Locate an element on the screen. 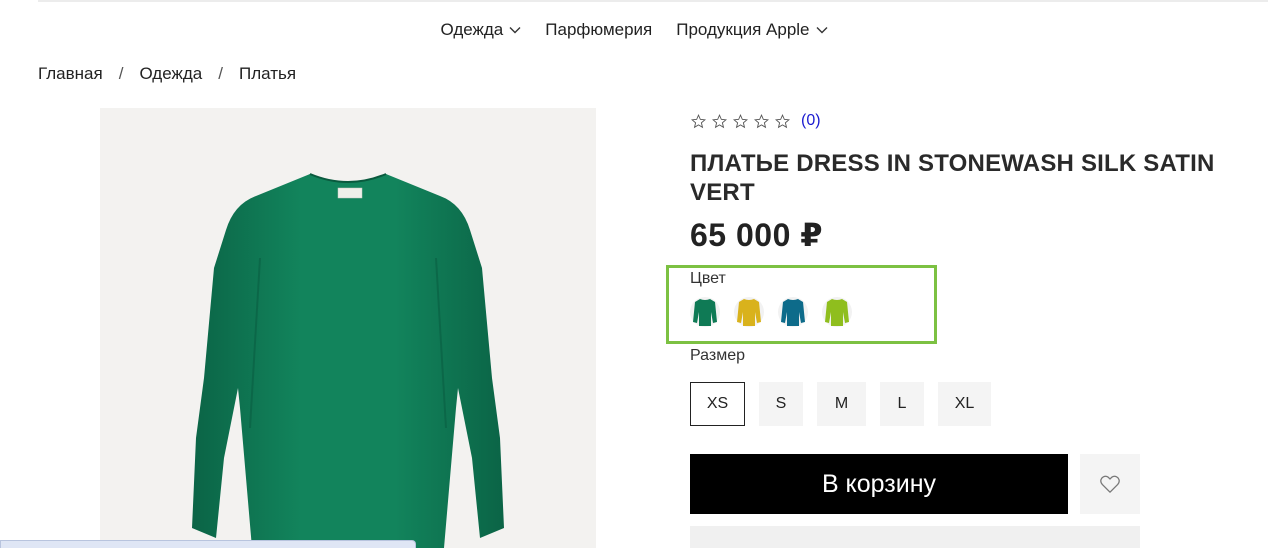 This screenshot has height=548, width=1268. breadcrumb-clothing: Одежда is located at coordinates (170, 74).